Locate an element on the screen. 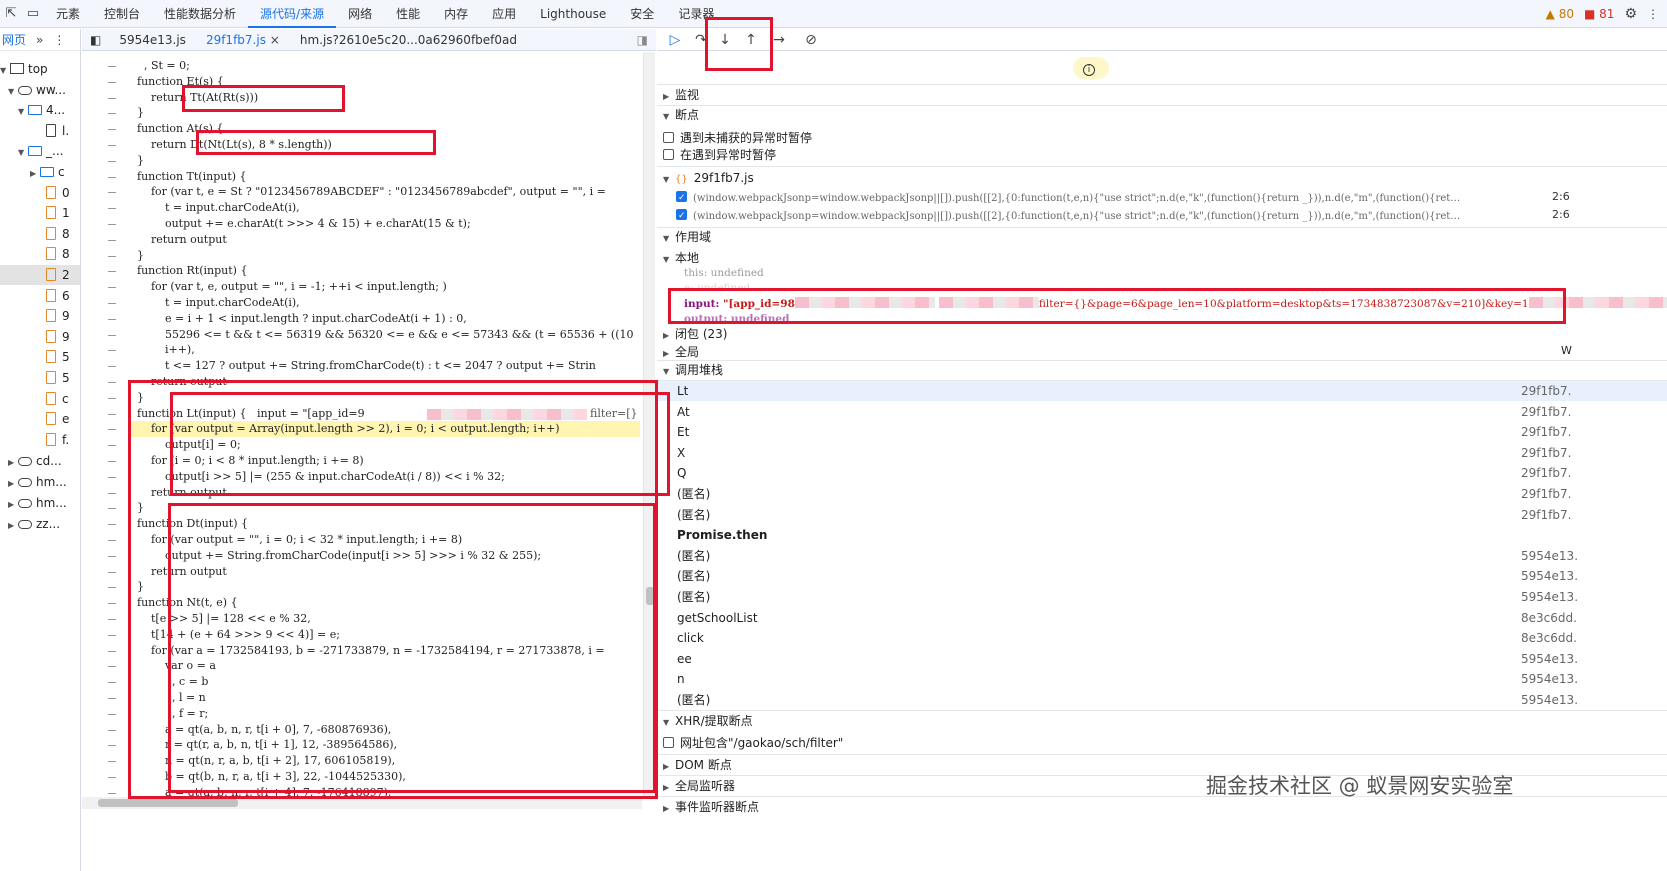  editor-tab-29f1fb7: 29f1fb7.js × is located at coordinates (243, 40).